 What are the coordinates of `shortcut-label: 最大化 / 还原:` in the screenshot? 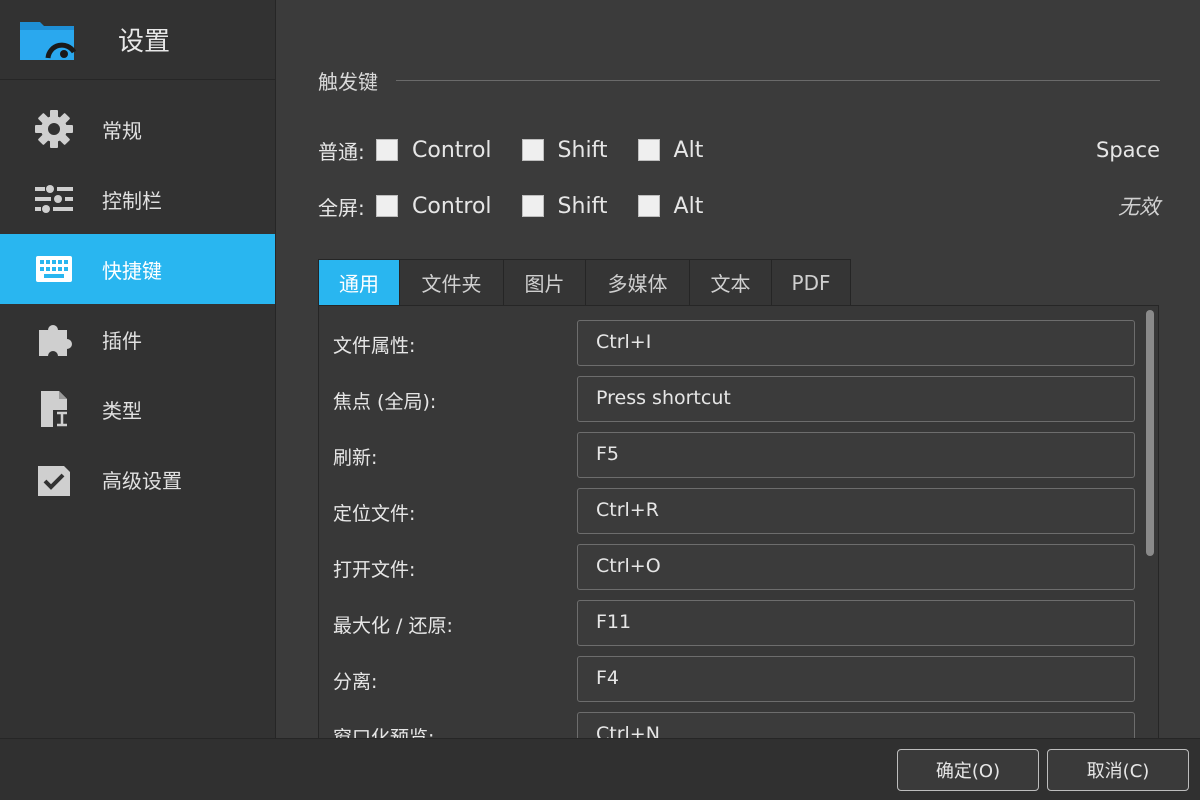 It's located at (393, 626).